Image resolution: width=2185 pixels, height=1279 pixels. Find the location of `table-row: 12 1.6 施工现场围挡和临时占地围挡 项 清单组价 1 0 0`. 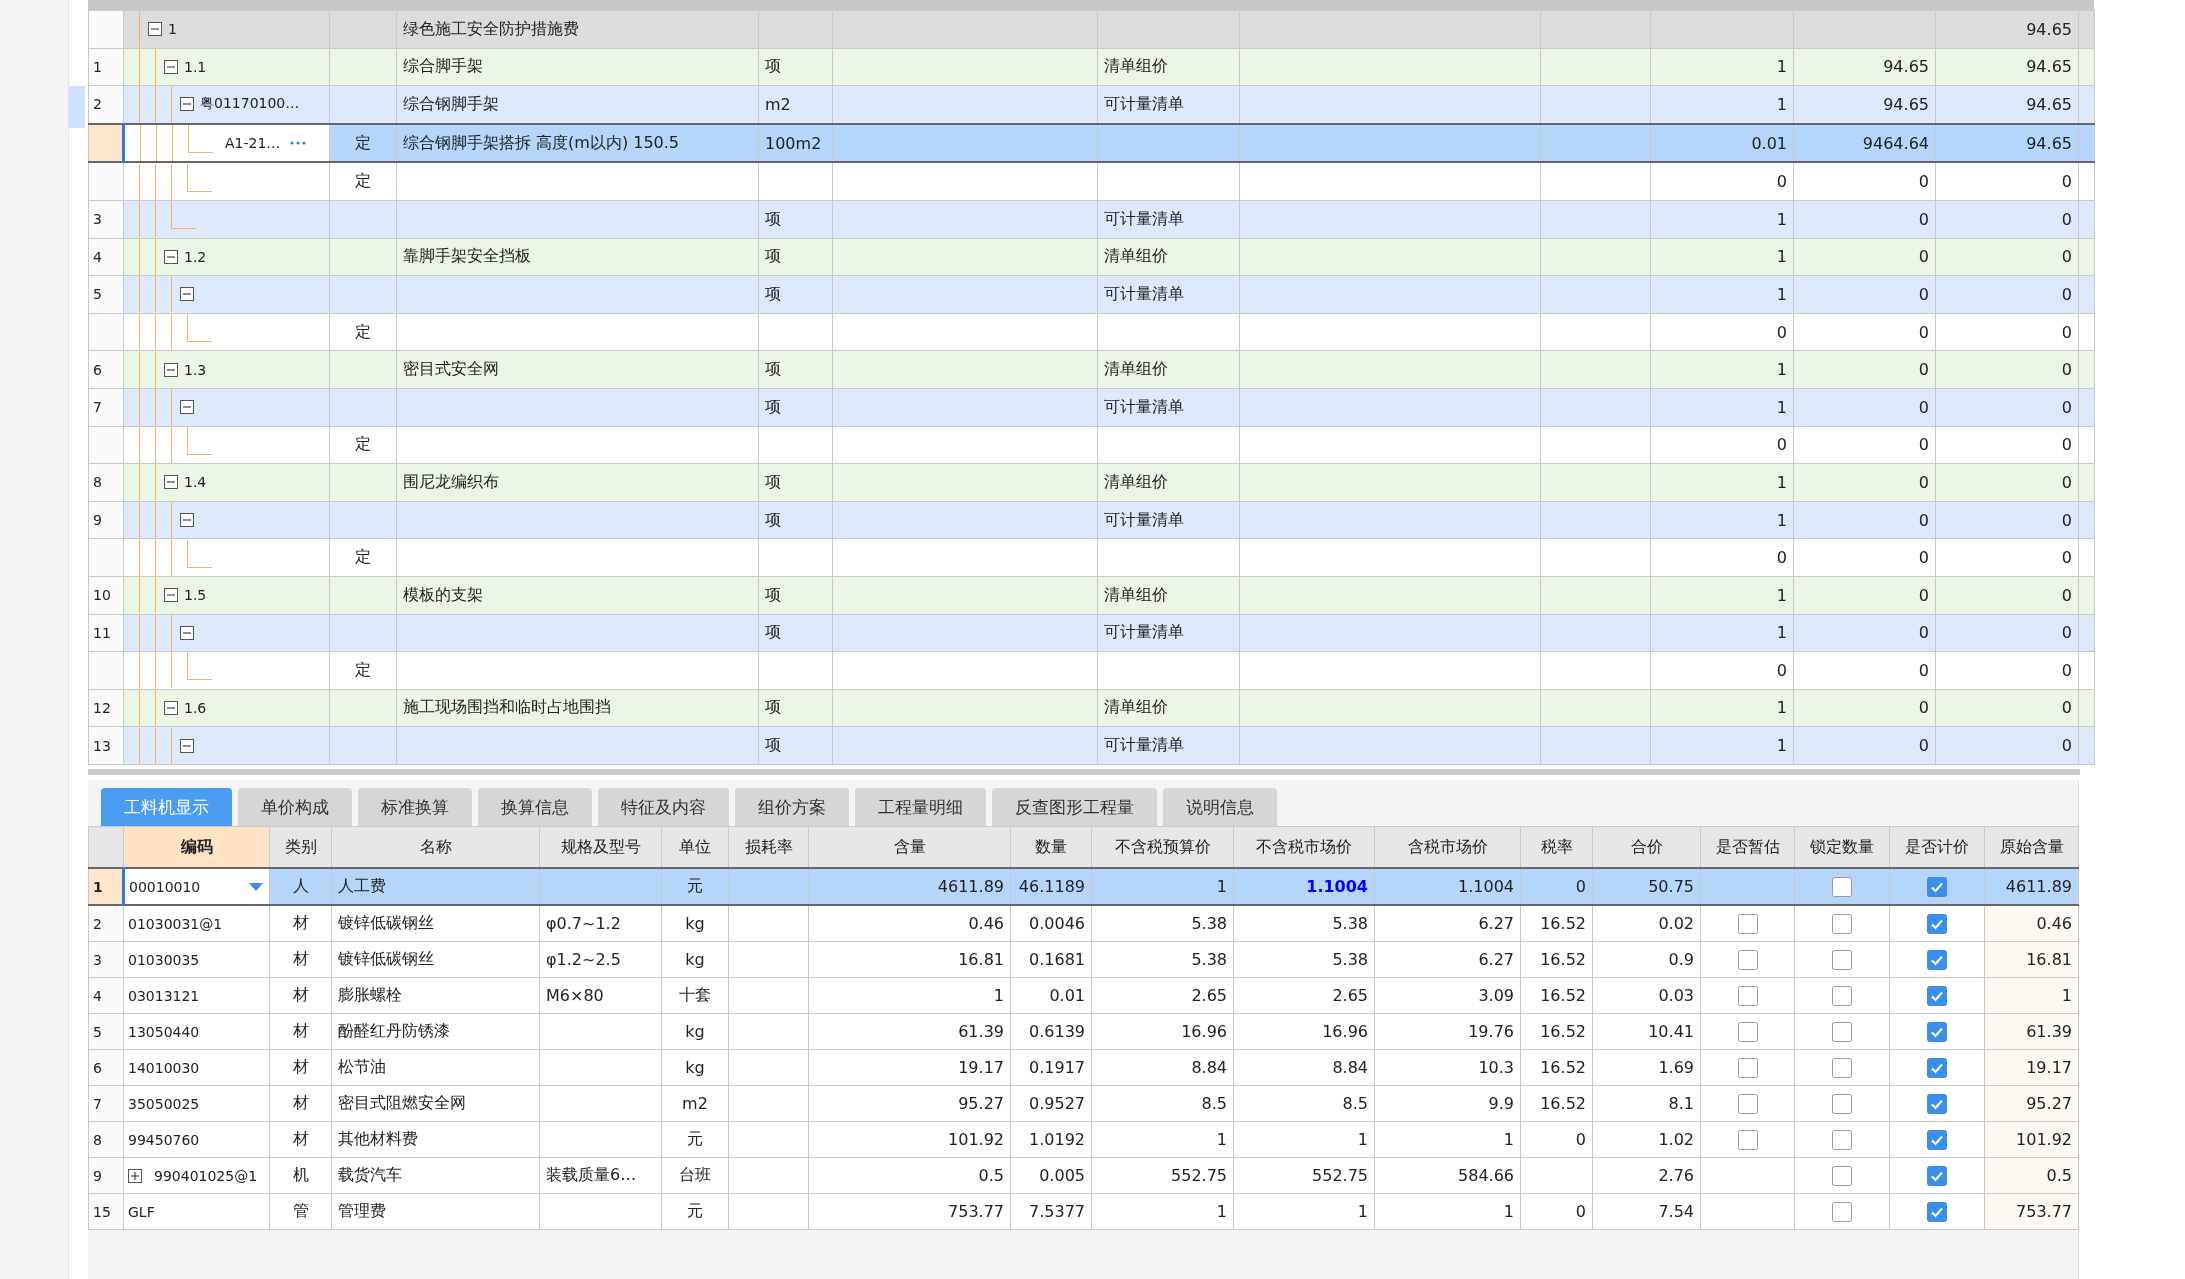

table-row: 12 1.6 施工现场围挡和临时占地围挡 项 清单组价 1 0 0 is located at coordinates (1091, 708).